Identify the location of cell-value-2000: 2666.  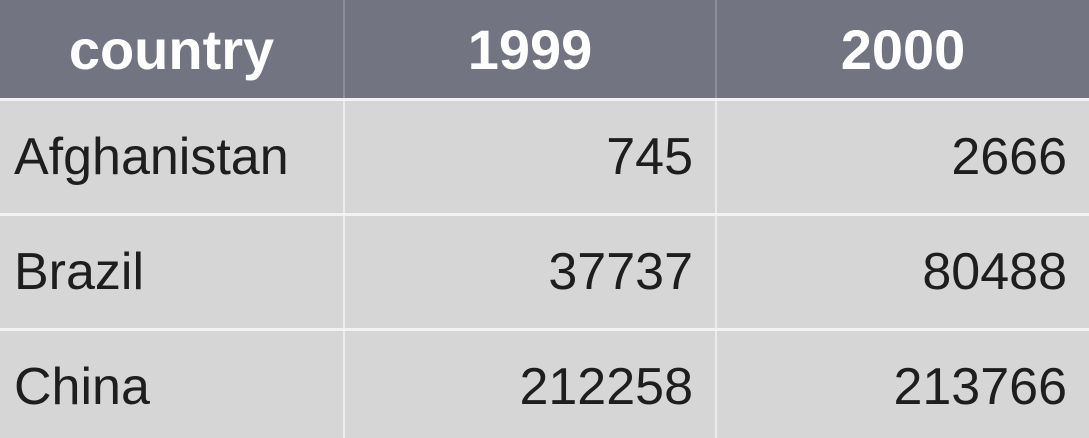
(902, 156).